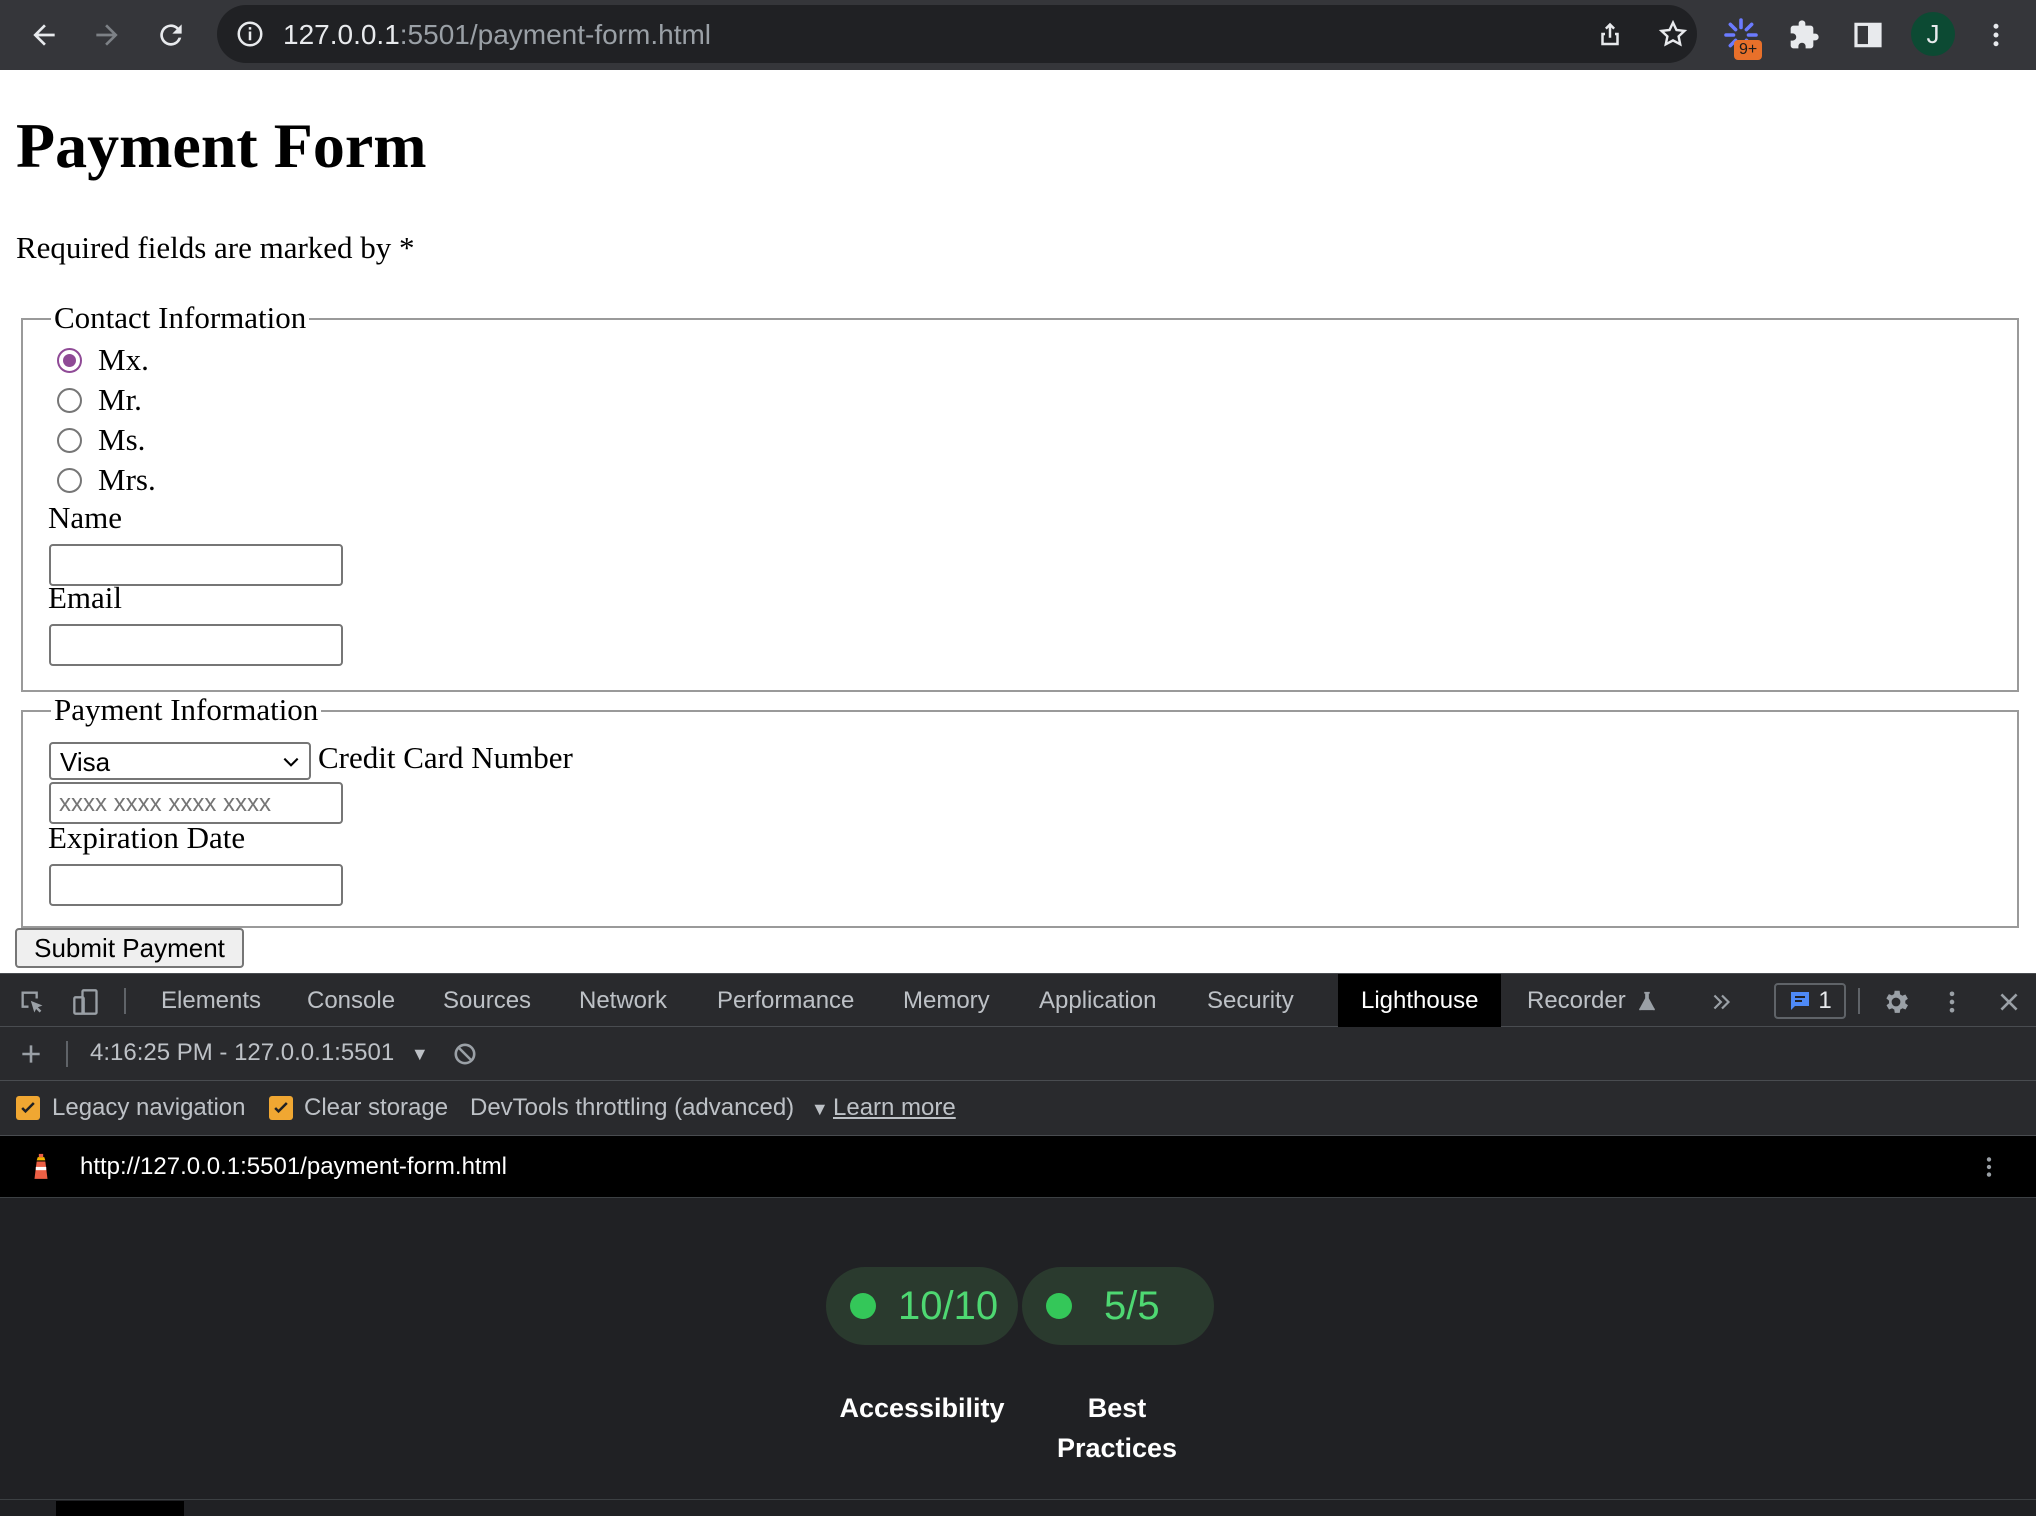  What do you see at coordinates (1647, 1001) in the screenshot?
I see `recorder-flask-icon` at bounding box center [1647, 1001].